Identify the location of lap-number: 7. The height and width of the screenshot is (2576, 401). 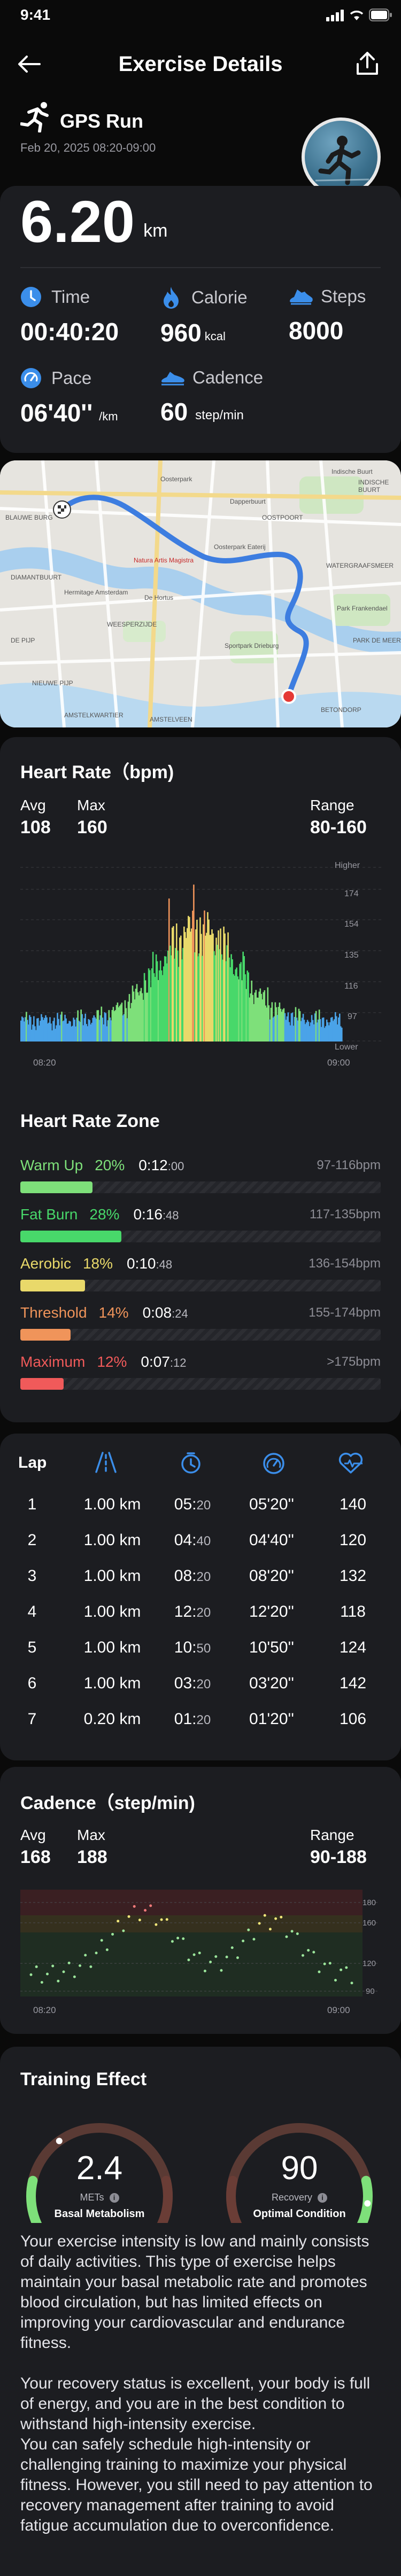
(32, 1719).